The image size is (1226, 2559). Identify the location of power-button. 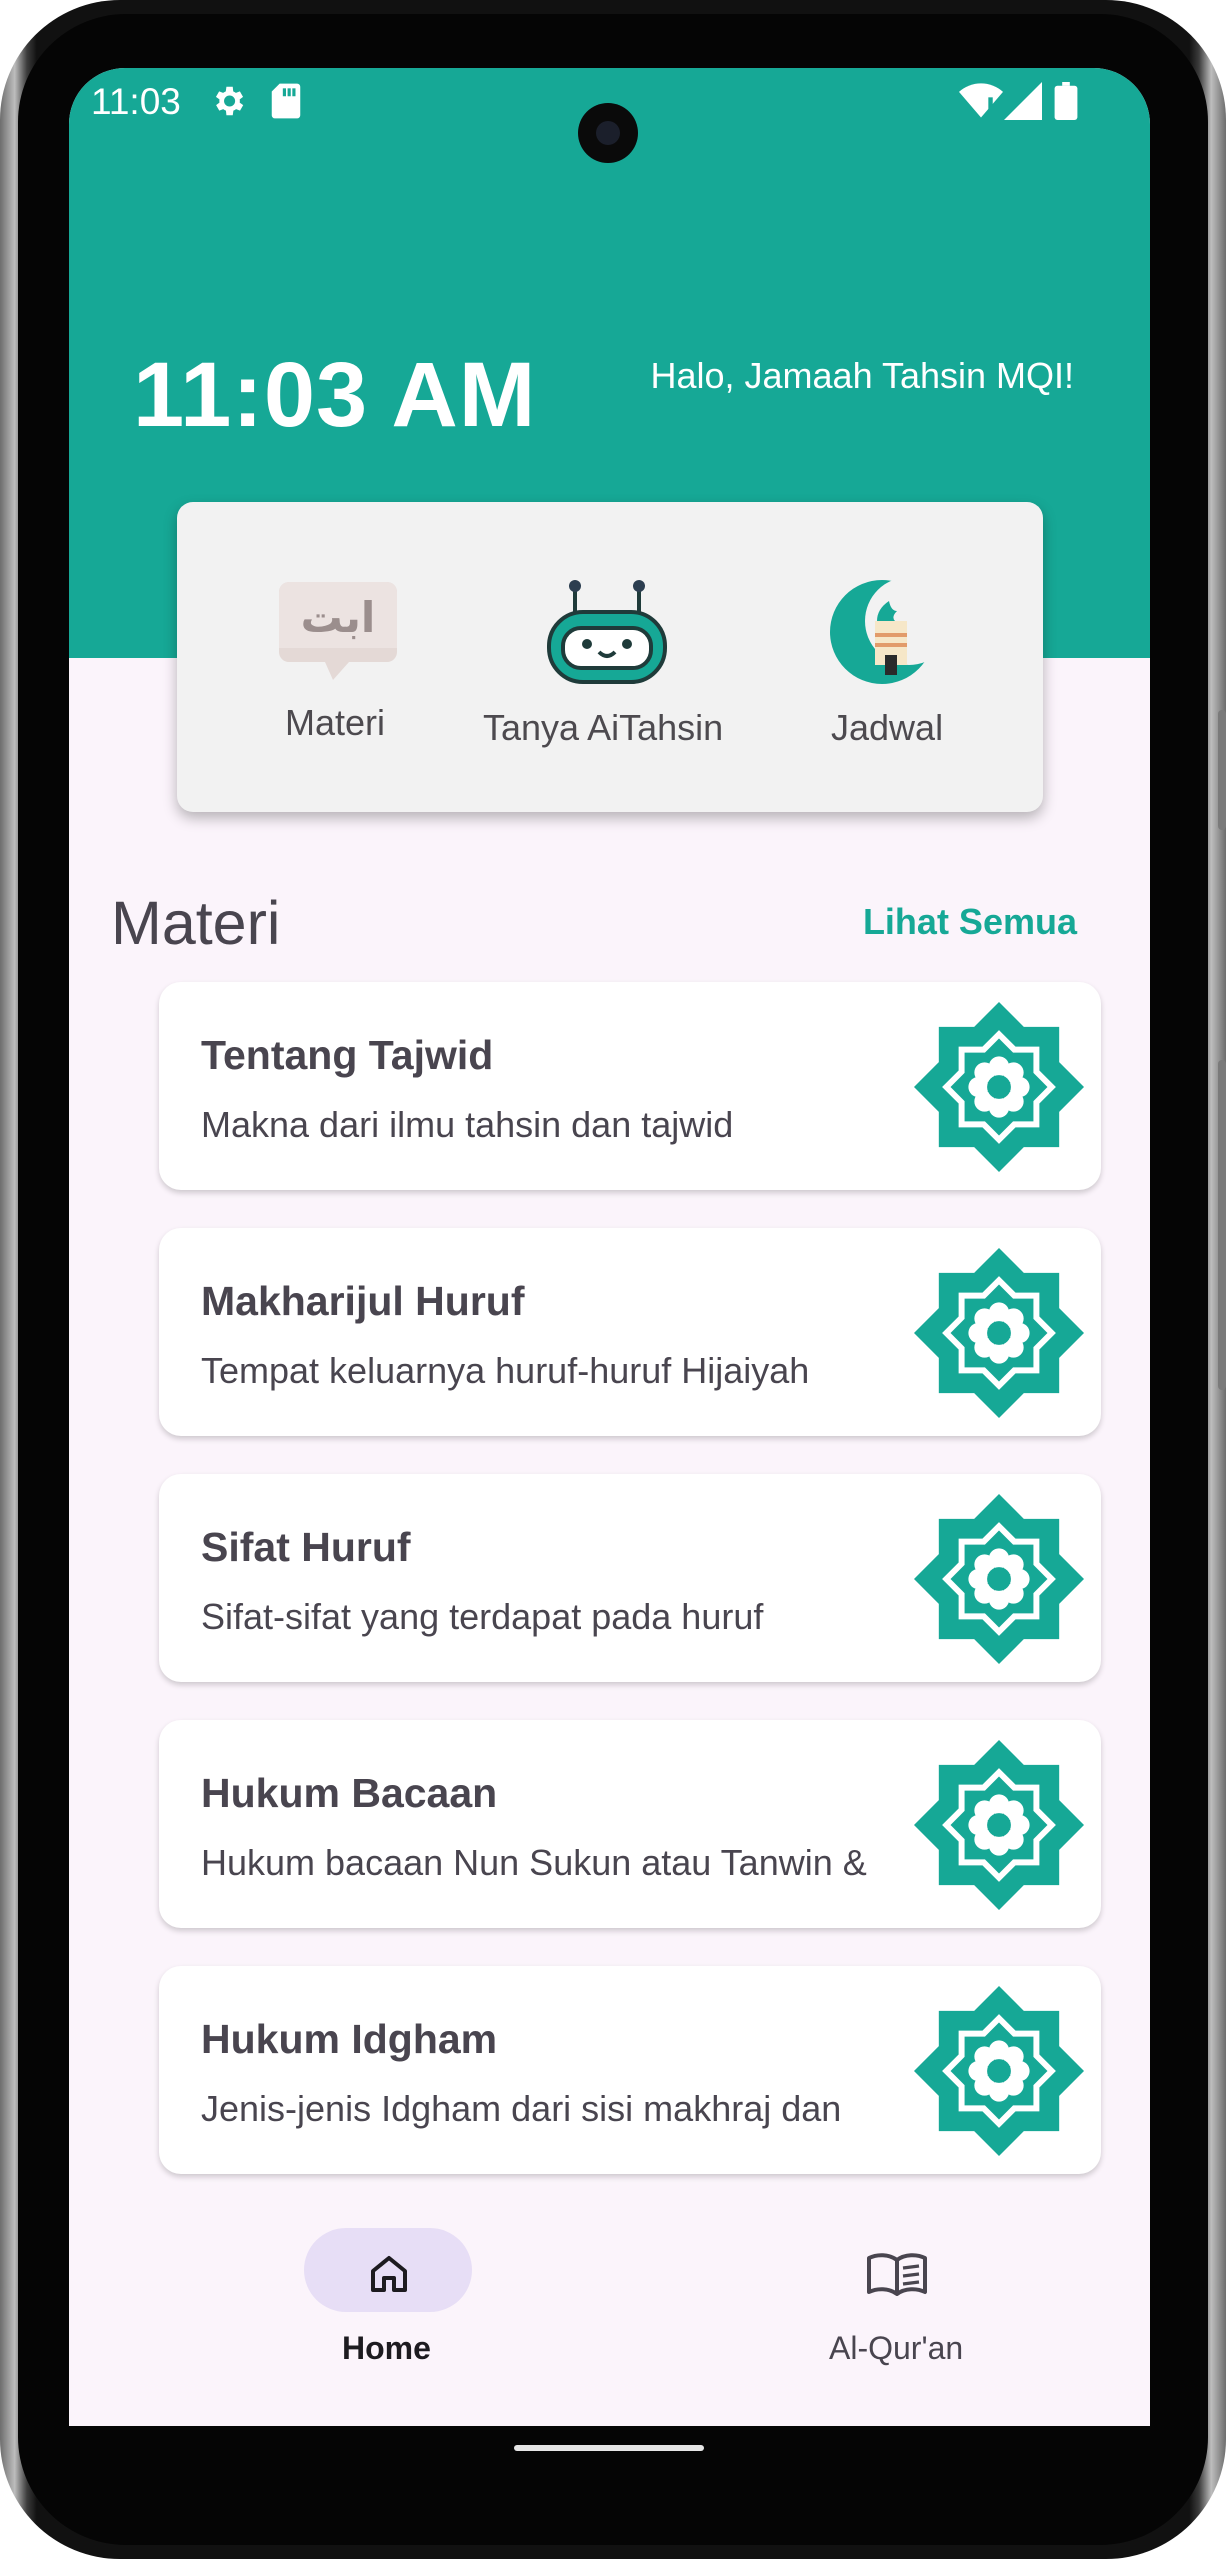
(1222, 1225).